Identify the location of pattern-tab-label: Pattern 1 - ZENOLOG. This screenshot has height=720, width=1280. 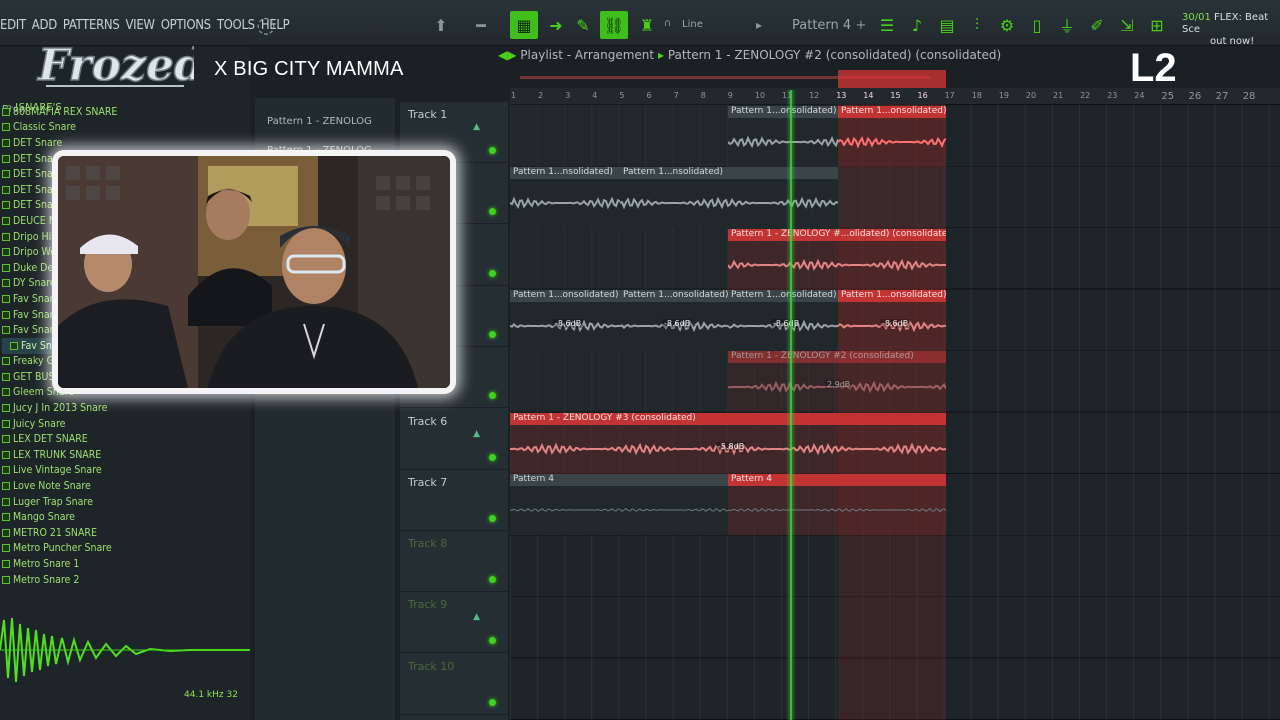
(319, 121).